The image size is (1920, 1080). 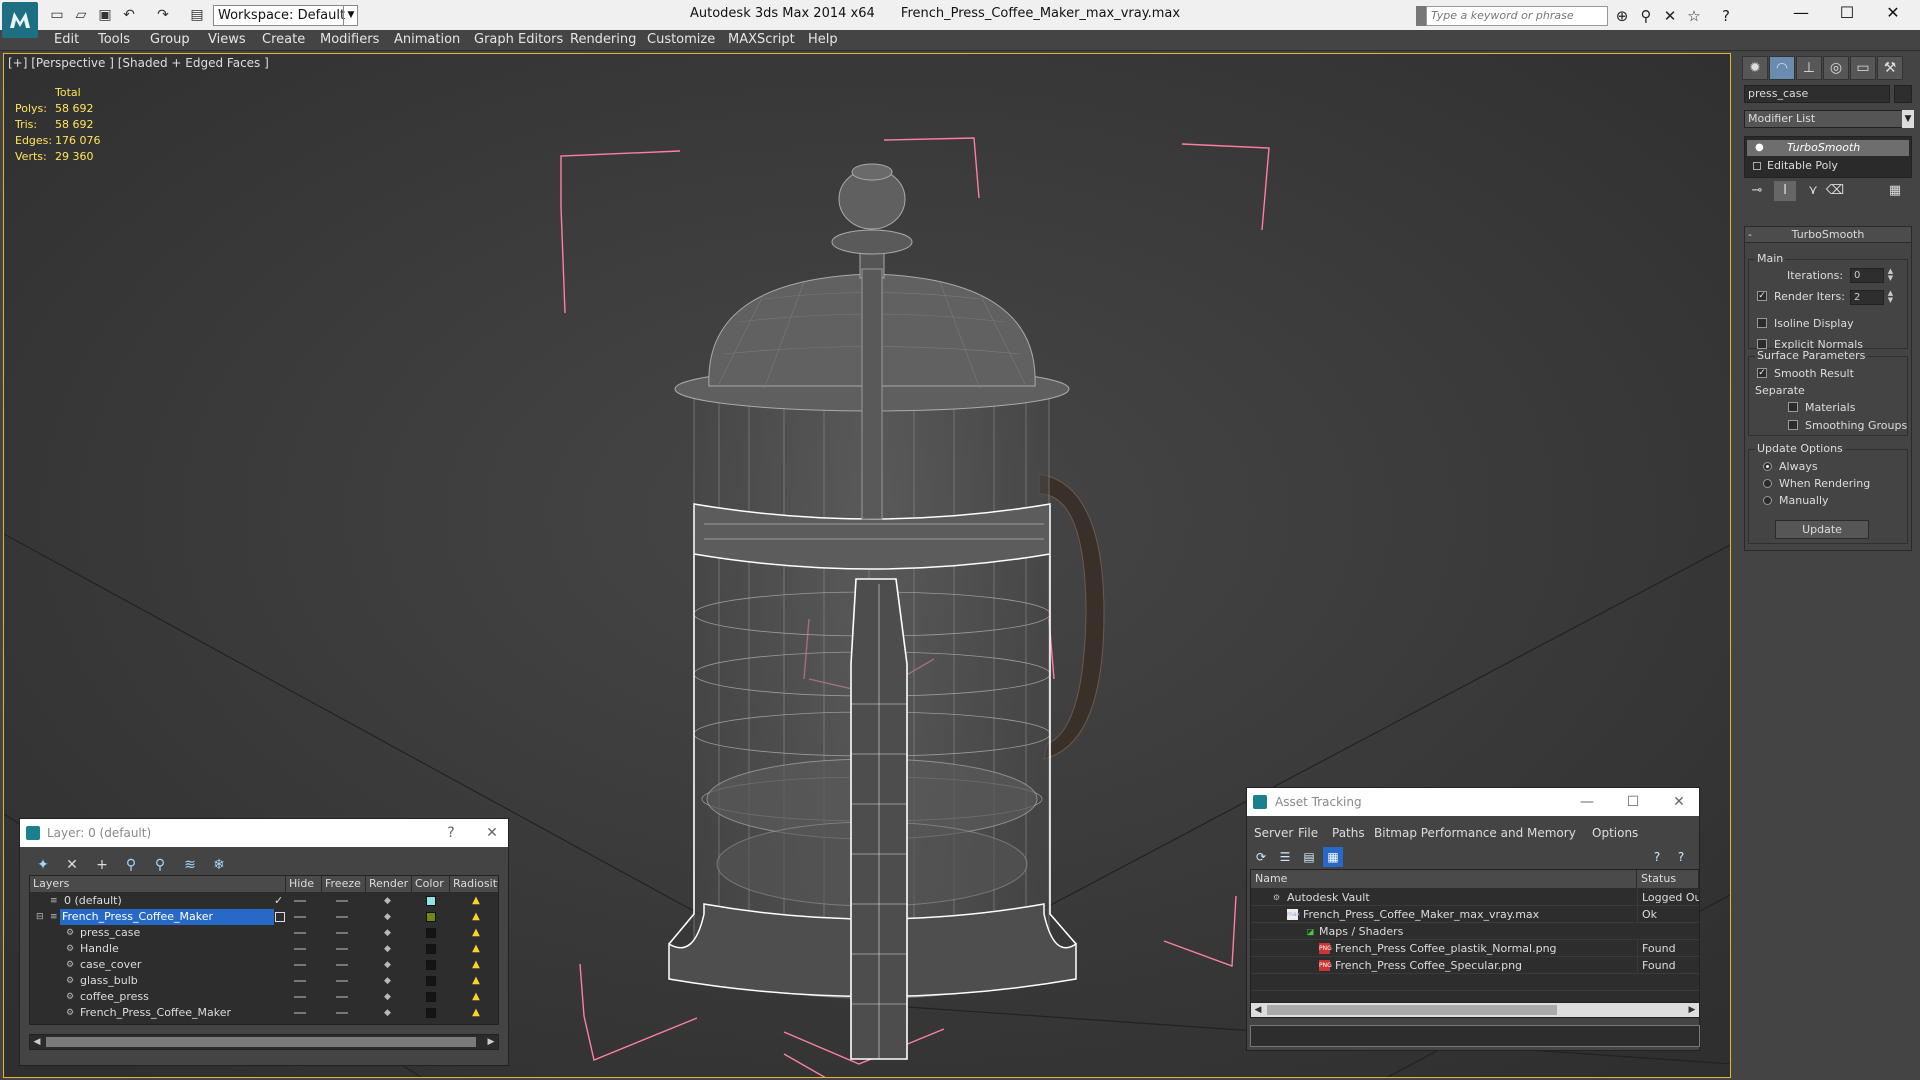 What do you see at coordinates (1755, 68) in the screenshot?
I see `create-tab-icon: ✹` at bounding box center [1755, 68].